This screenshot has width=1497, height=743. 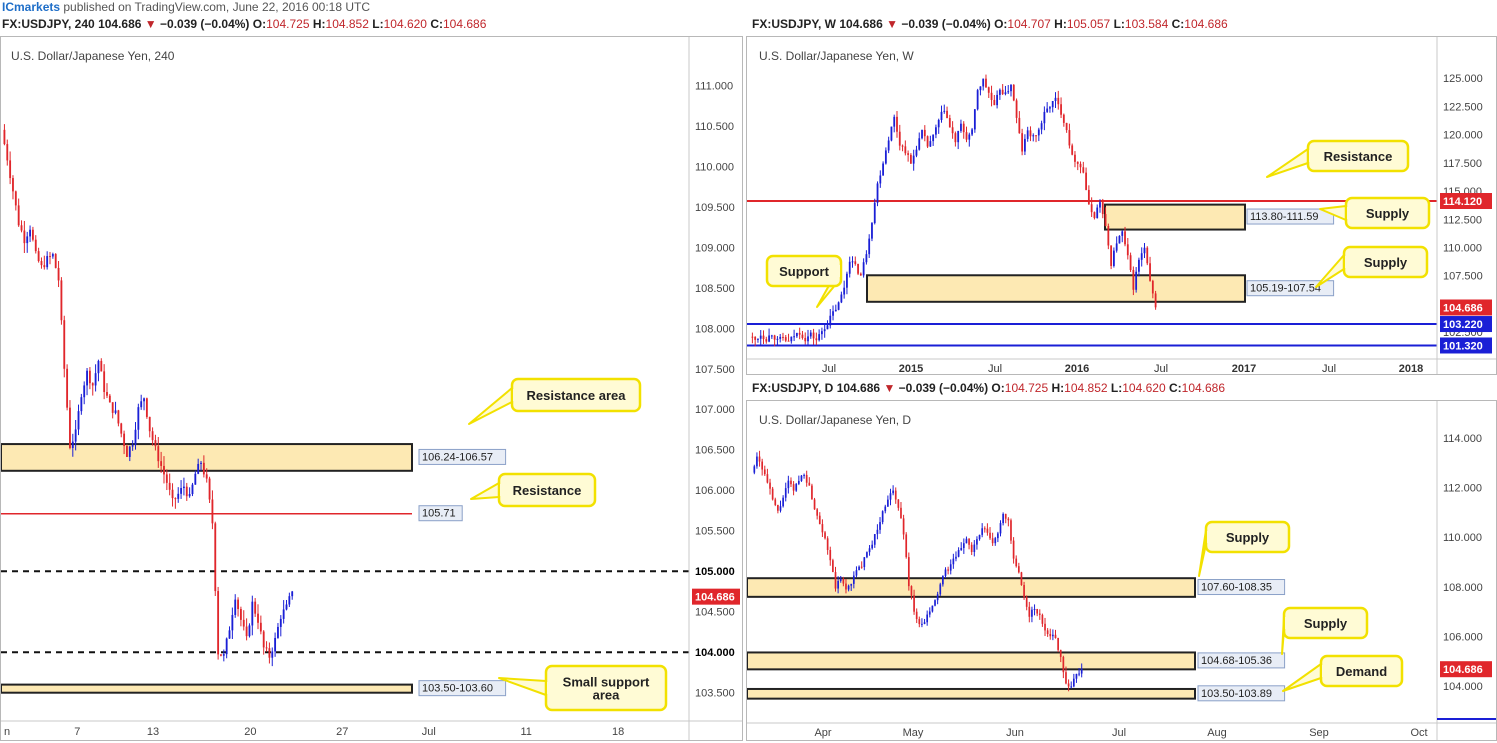 I want to click on h4-price-badge-text: 104.686, so click(x=715, y=598).